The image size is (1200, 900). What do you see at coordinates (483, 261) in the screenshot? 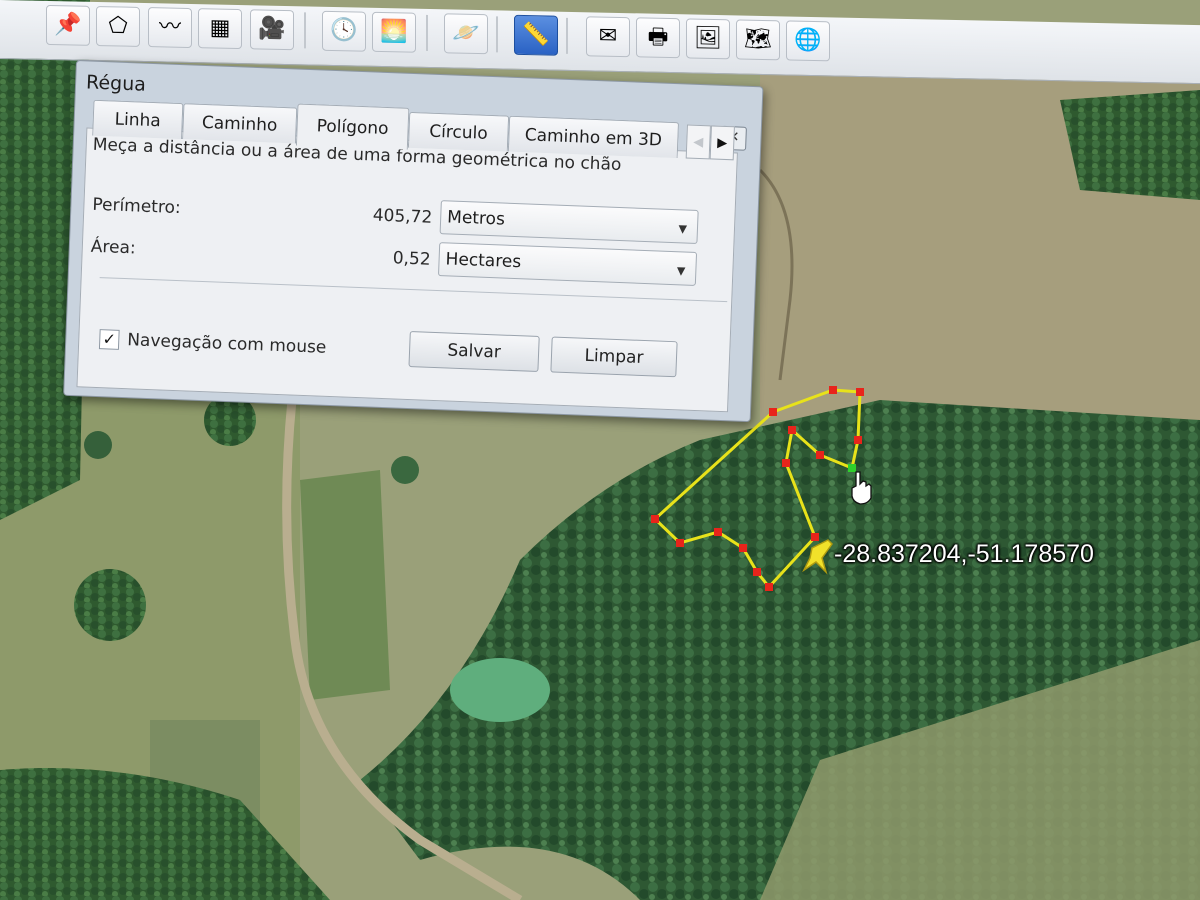
I see `area-unit-value: Hectares` at bounding box center [483, 261].